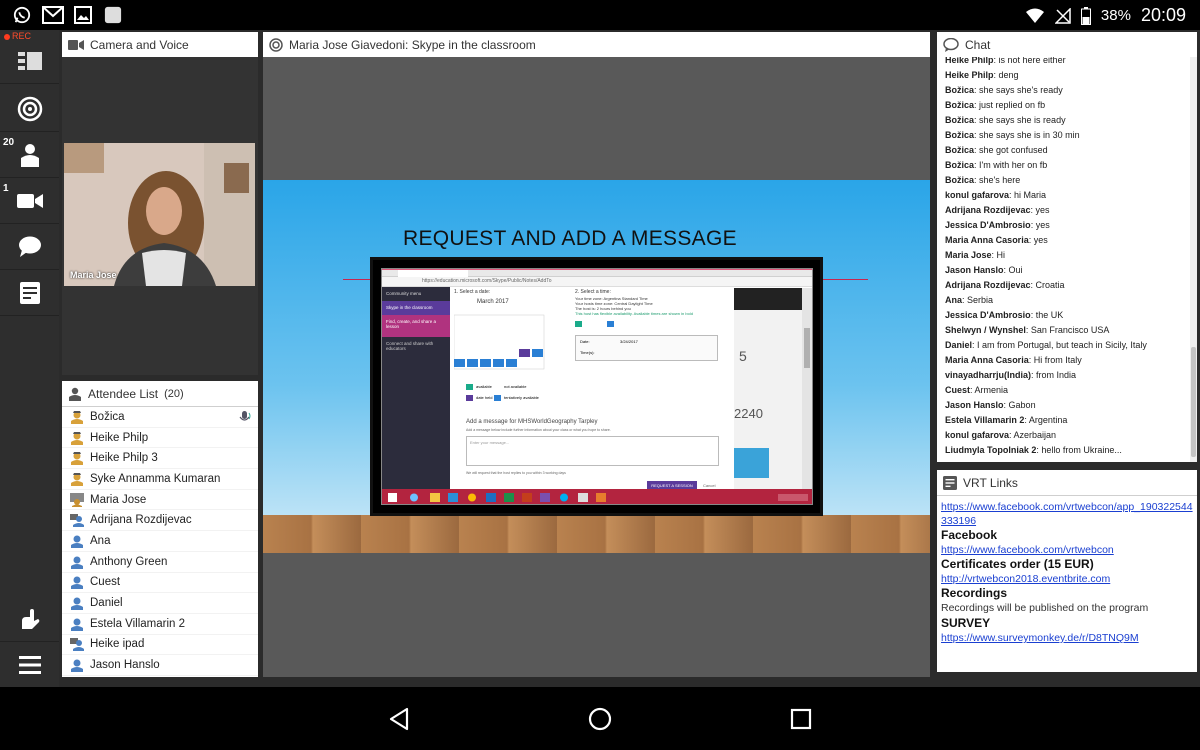 The width and height of the screenshot is (1200, 750). What do you see at coordinates (29, 109) in the screenshot?
I see `broadcast-button` at bounding box center [29, 109].